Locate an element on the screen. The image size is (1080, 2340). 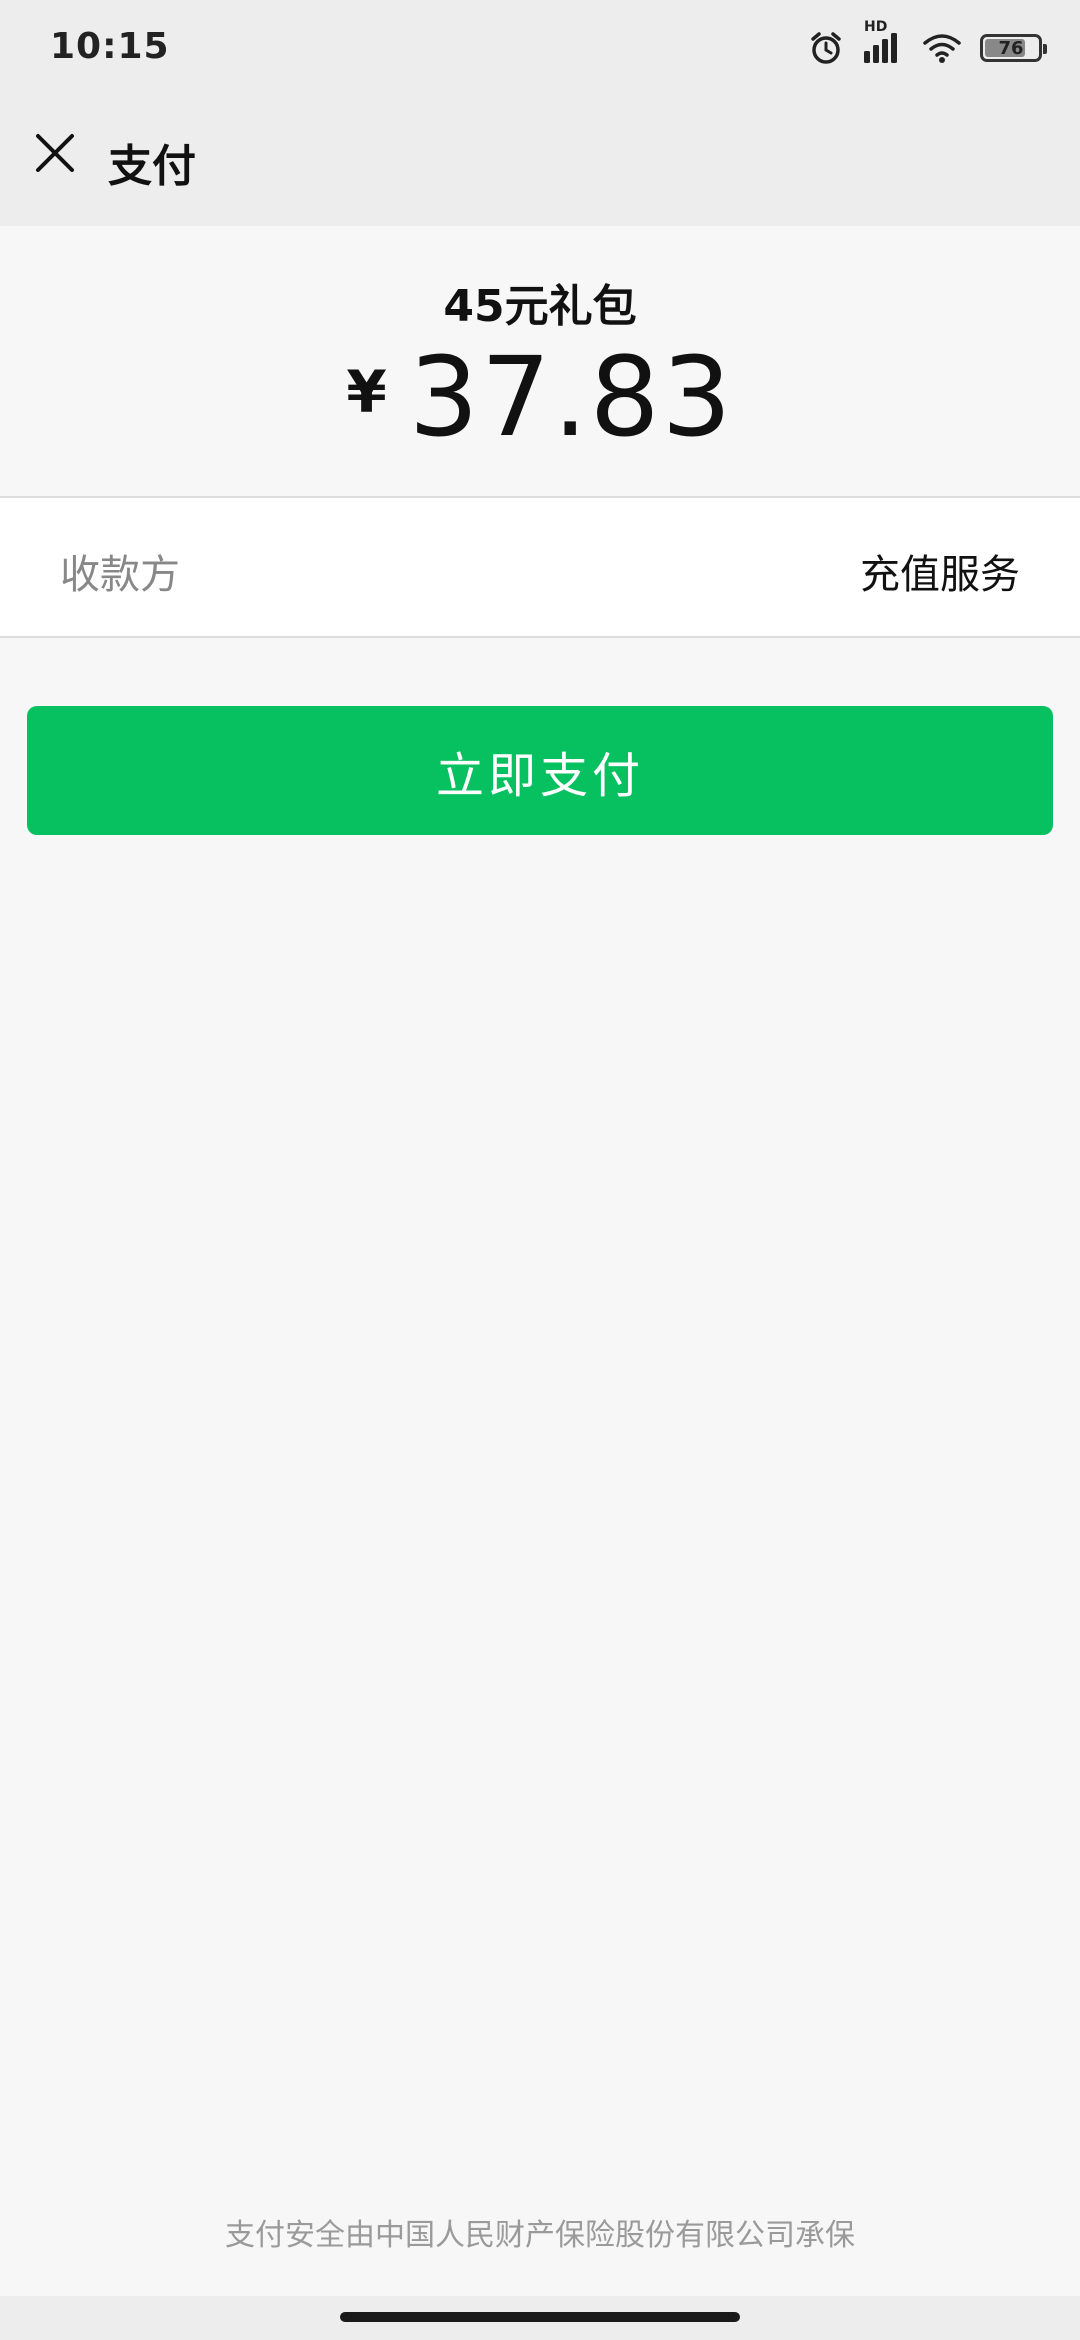
divider is located at coordinates (540, 637).